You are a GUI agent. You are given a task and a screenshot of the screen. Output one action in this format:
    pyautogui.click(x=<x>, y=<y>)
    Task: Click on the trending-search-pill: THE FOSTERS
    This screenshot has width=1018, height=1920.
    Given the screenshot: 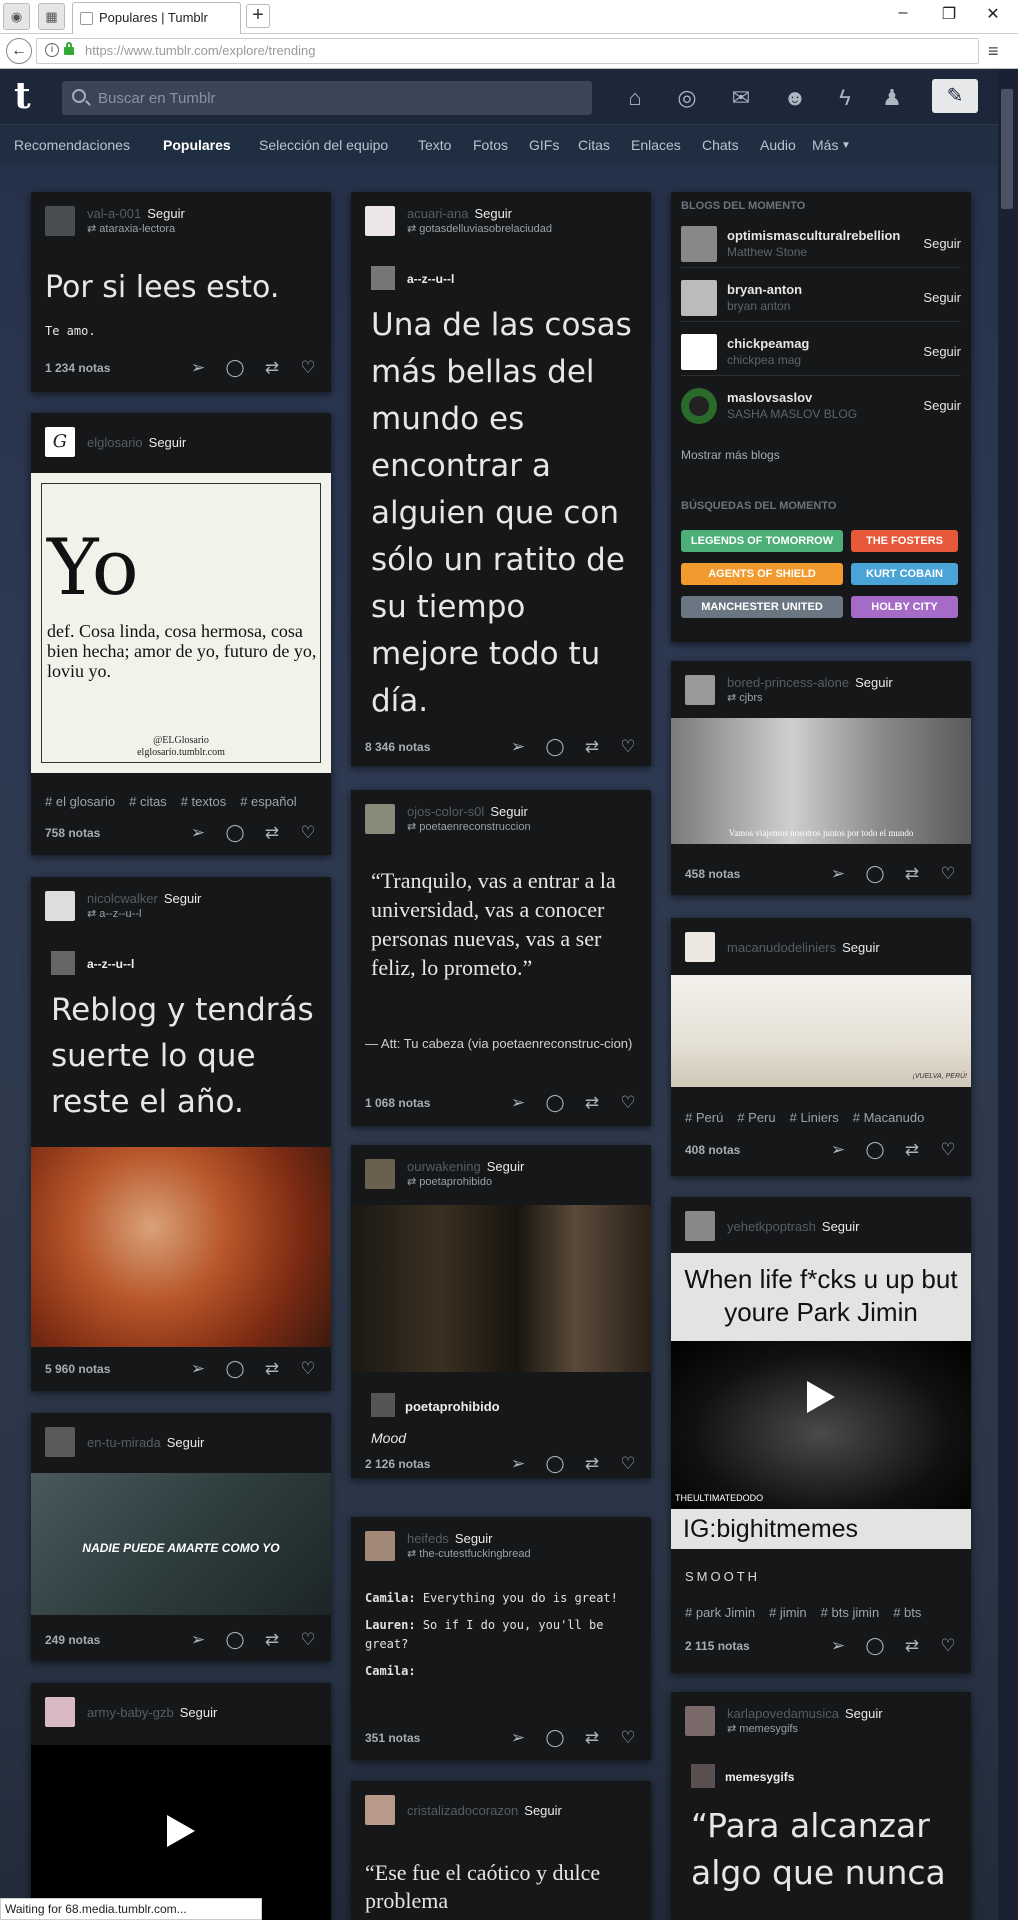 What is the action you would take?
    pyautogui.click(x=904, y=541)
    